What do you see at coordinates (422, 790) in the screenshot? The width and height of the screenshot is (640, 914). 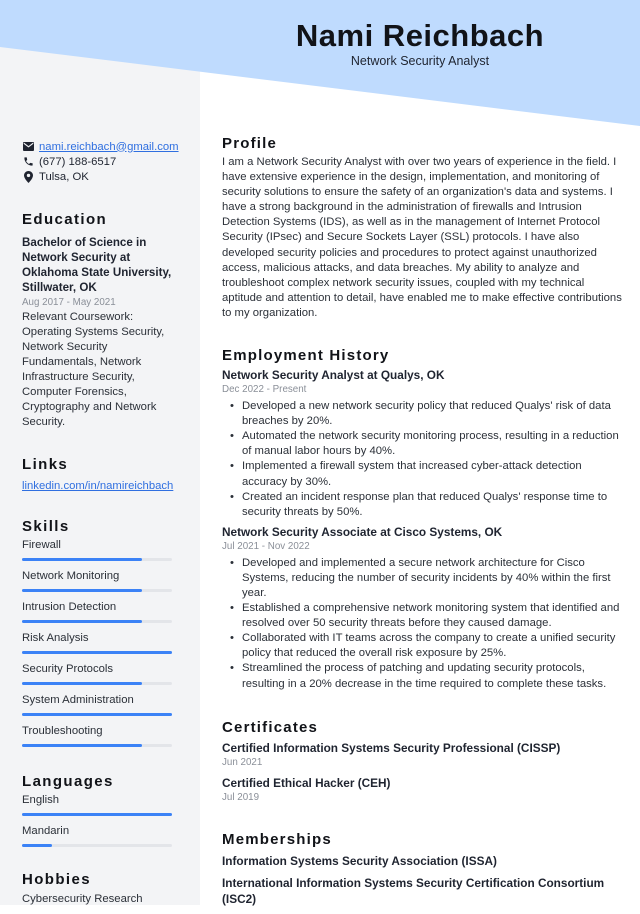 I see `certificate-entry: Certified Ethical Hacker (CEH) Jul 2019` at bounding box center [422, 790].